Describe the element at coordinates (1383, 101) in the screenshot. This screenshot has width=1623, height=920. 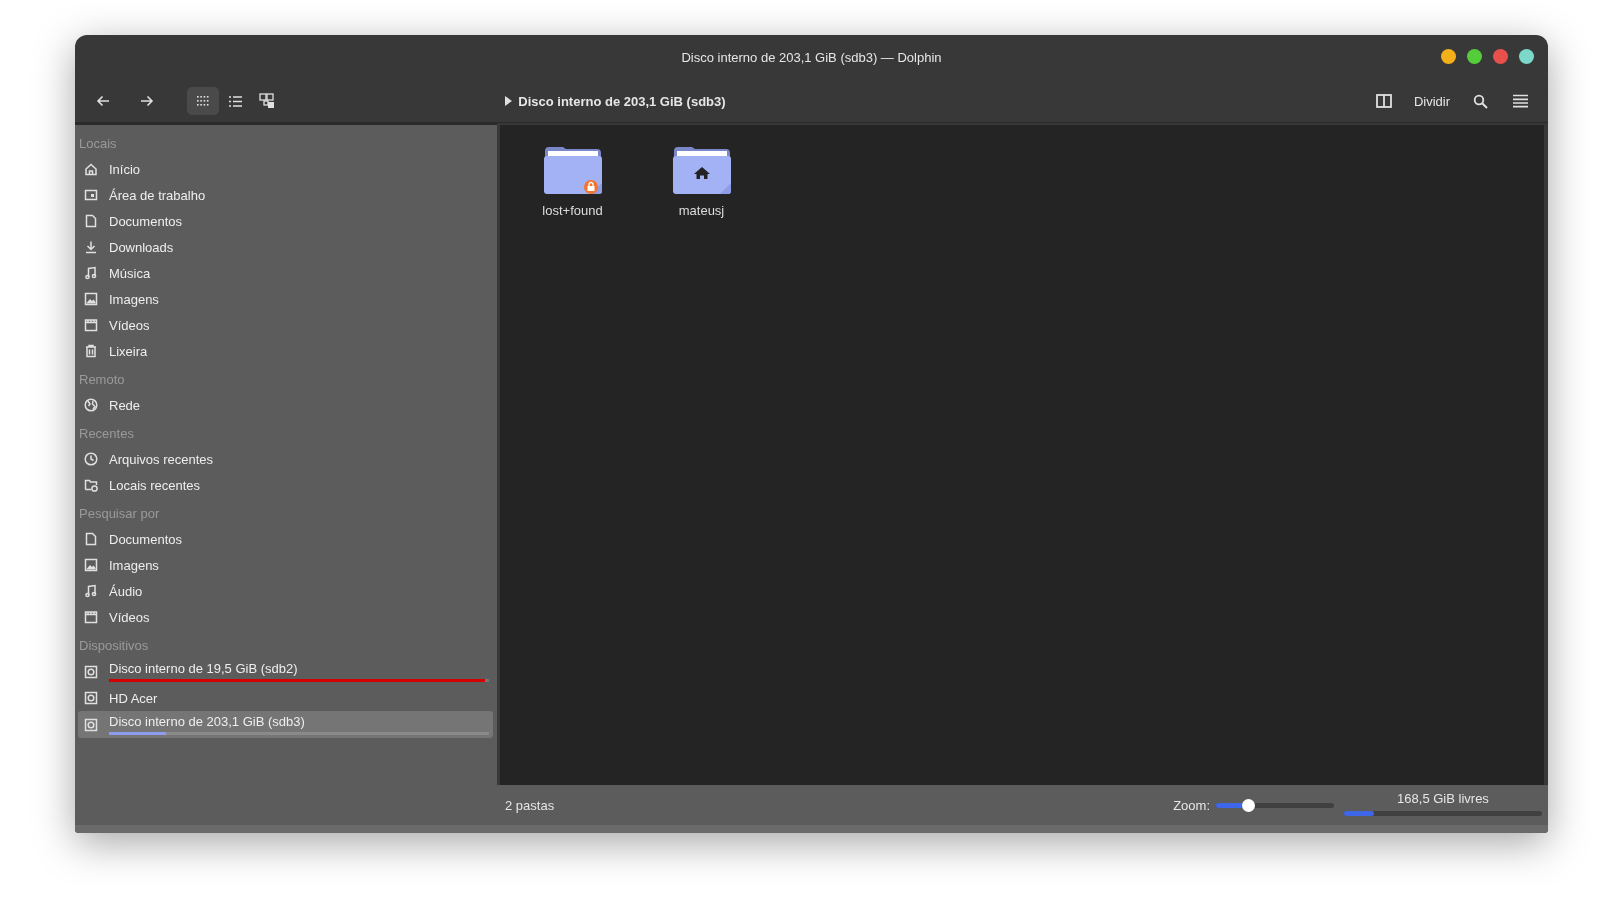
I see `columns-icon` at that location.